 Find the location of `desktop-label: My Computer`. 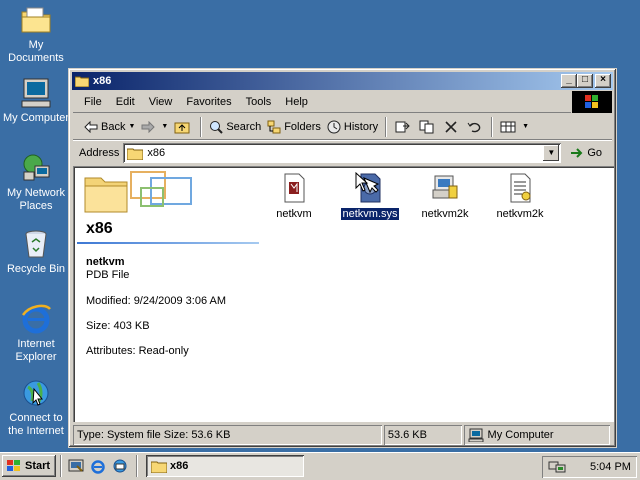

desktop-label: My Computer is located at coordinates (36, 118).